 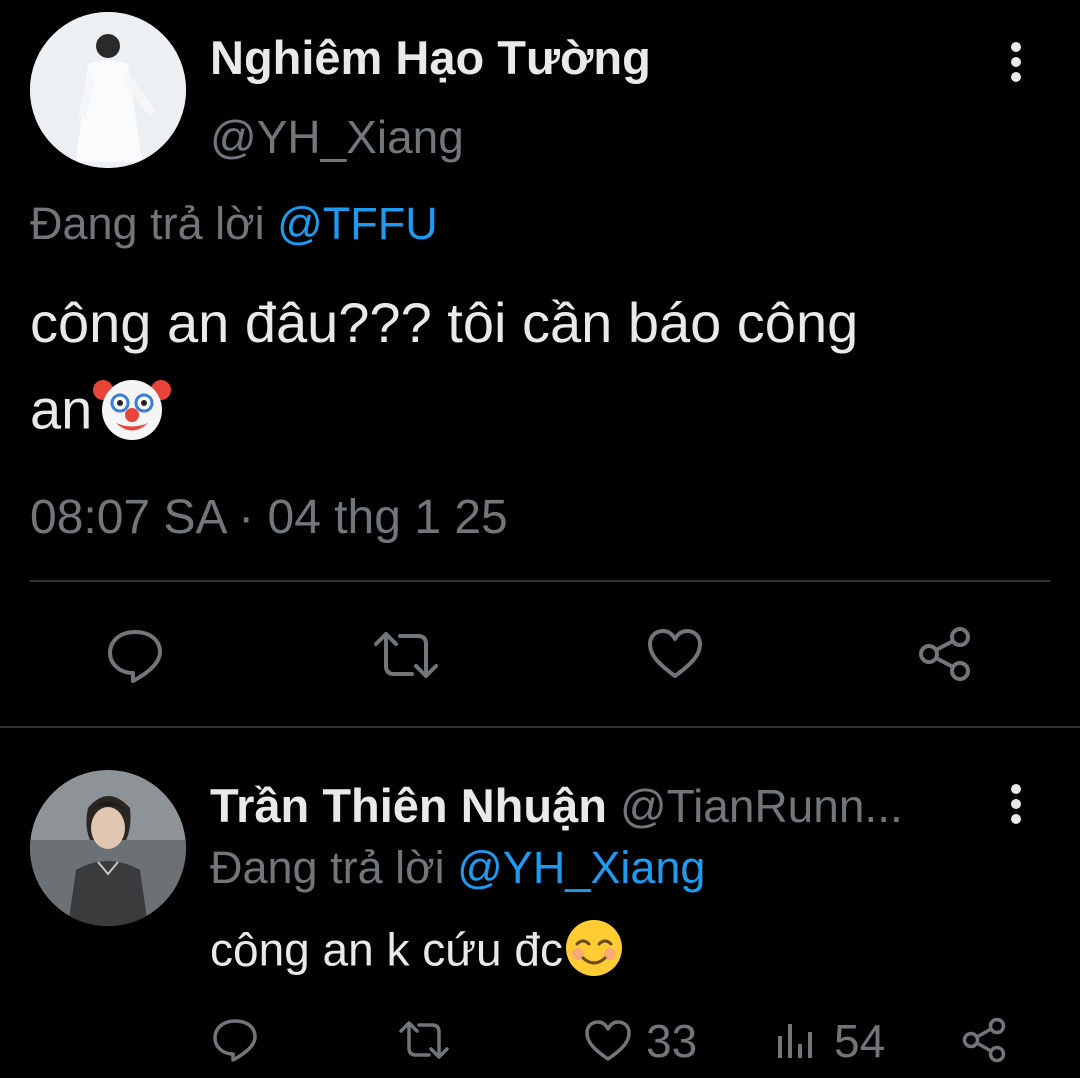 What do you see at coordinates (424, 1040) in the screenshot?
I see `reply-retweet-icon` at bounding box center [424, 1040].